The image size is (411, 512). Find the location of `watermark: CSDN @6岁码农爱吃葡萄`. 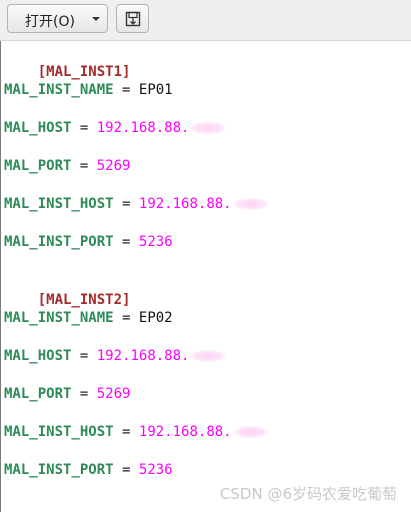

watermark: CSDN @6岁码农爱吃葡萄 is located at coordinates (308, 494).